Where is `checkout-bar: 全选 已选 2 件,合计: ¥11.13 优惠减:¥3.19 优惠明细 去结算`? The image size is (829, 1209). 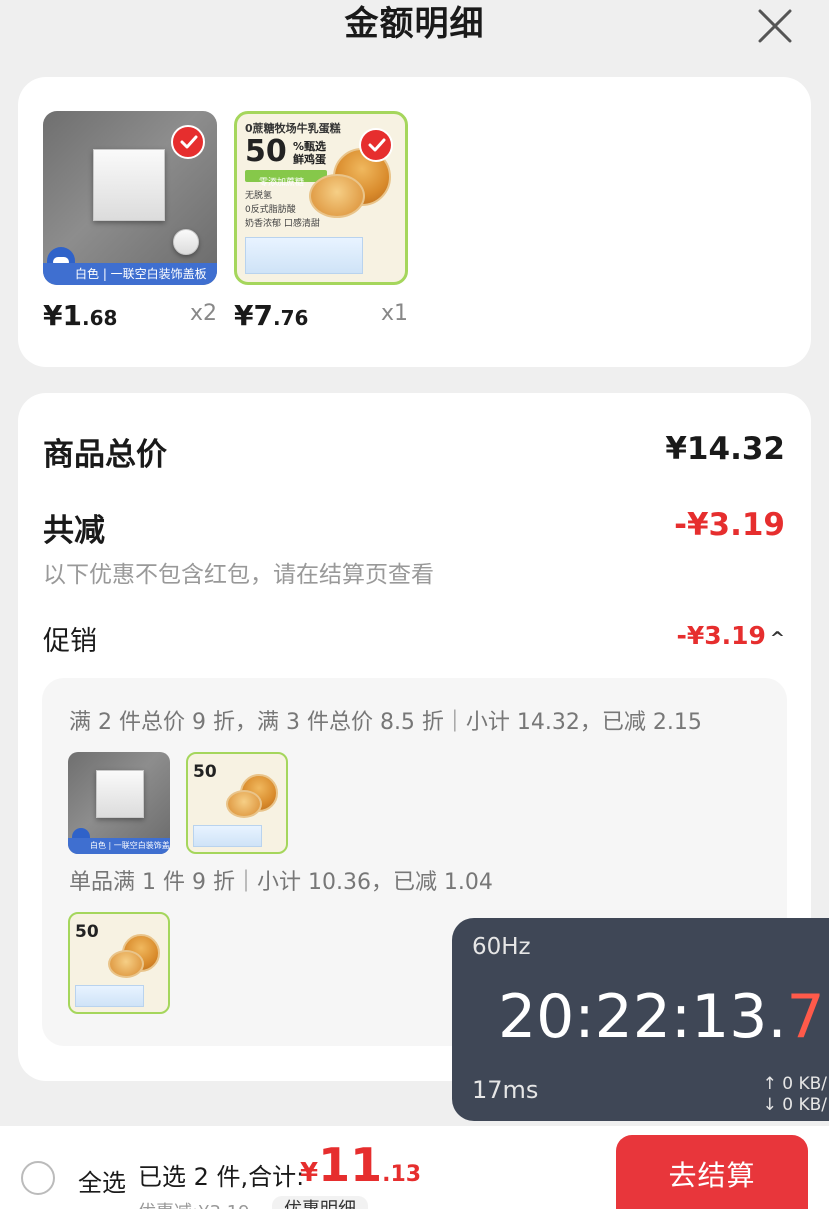
checkout-bar: 全选 已选 2 件,合计: ¥11.13 优惠减:¥3.19 优惠明细 去结算 is located at coordinates (414, 1167).